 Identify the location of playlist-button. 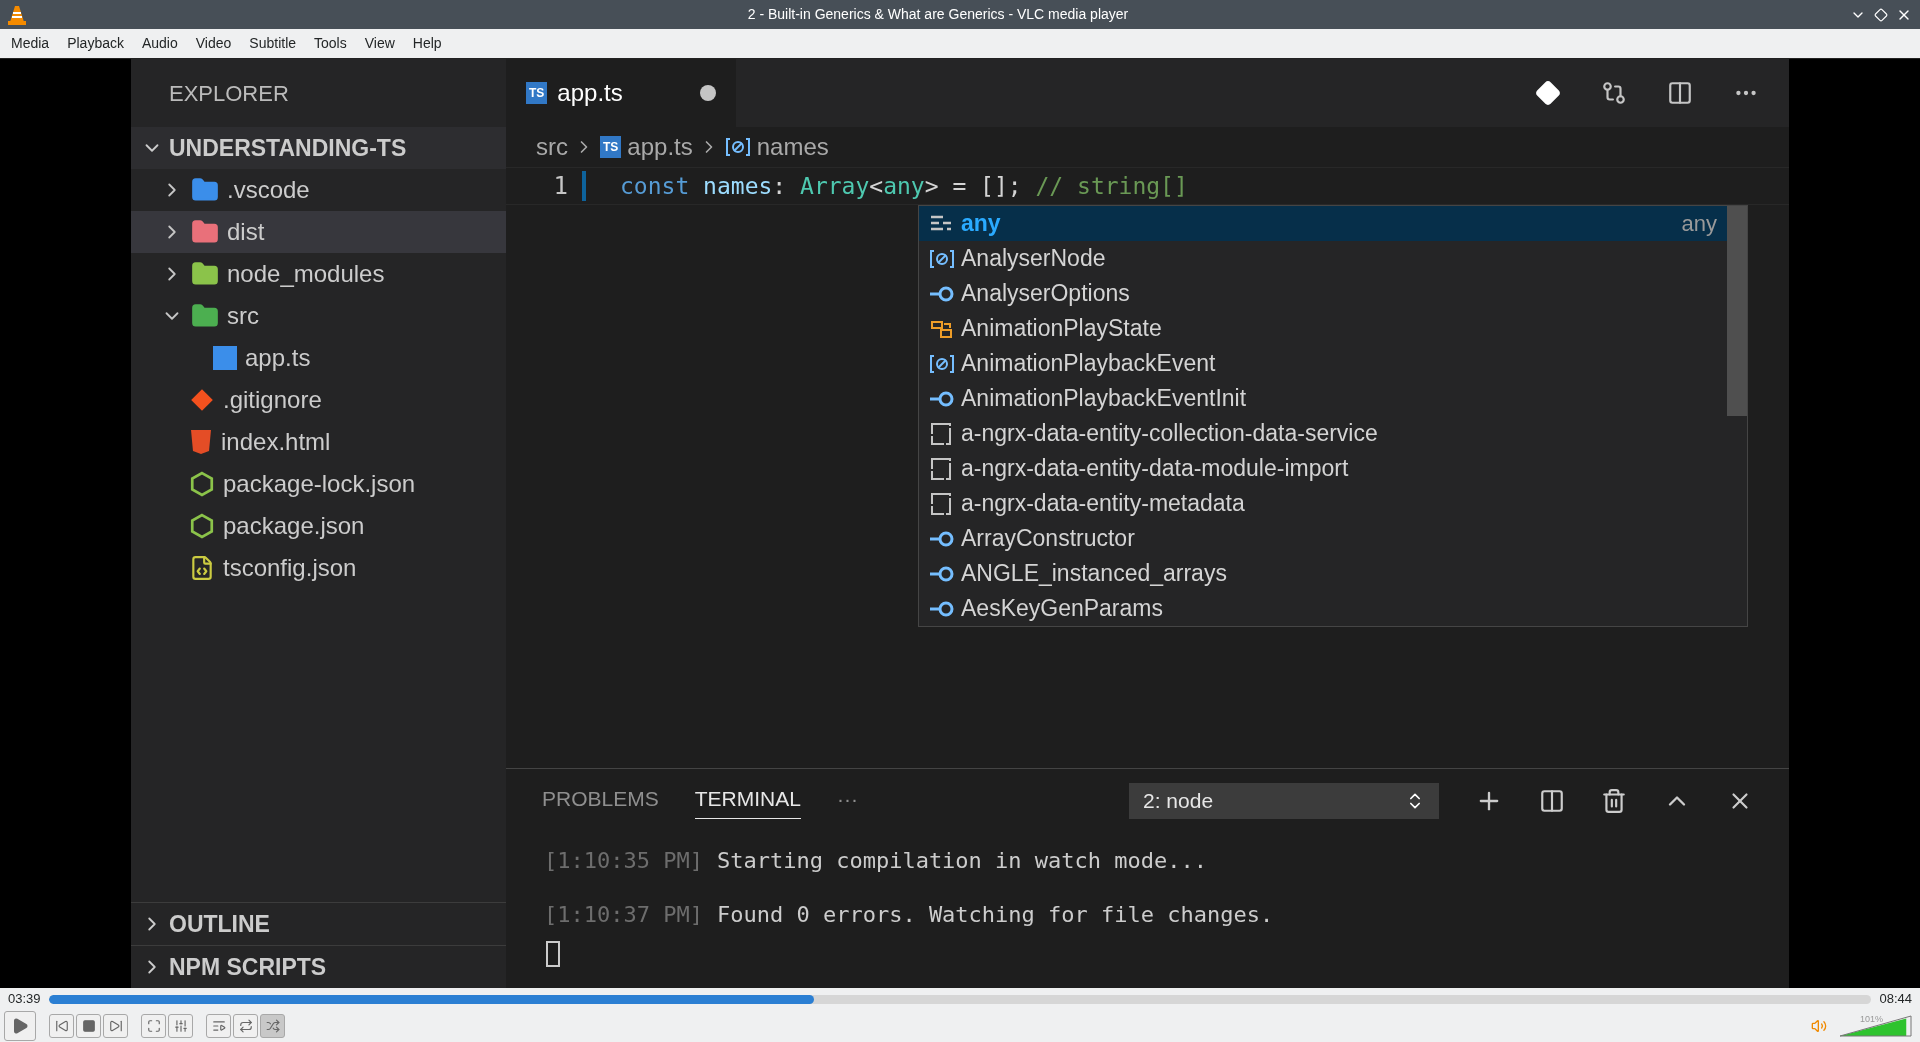
(218, 1026).